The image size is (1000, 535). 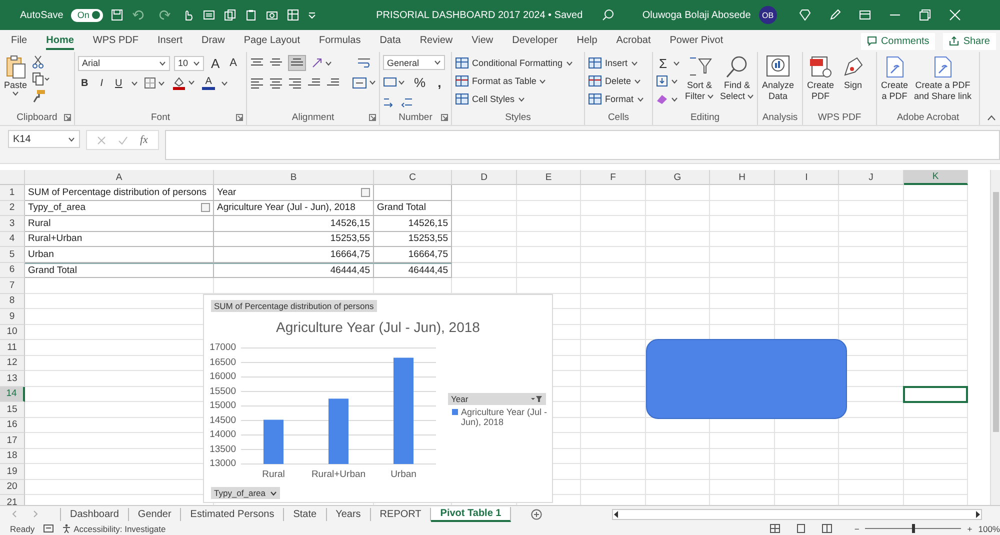 I want to click on normal-view-icon, so click(x=775, y=528).